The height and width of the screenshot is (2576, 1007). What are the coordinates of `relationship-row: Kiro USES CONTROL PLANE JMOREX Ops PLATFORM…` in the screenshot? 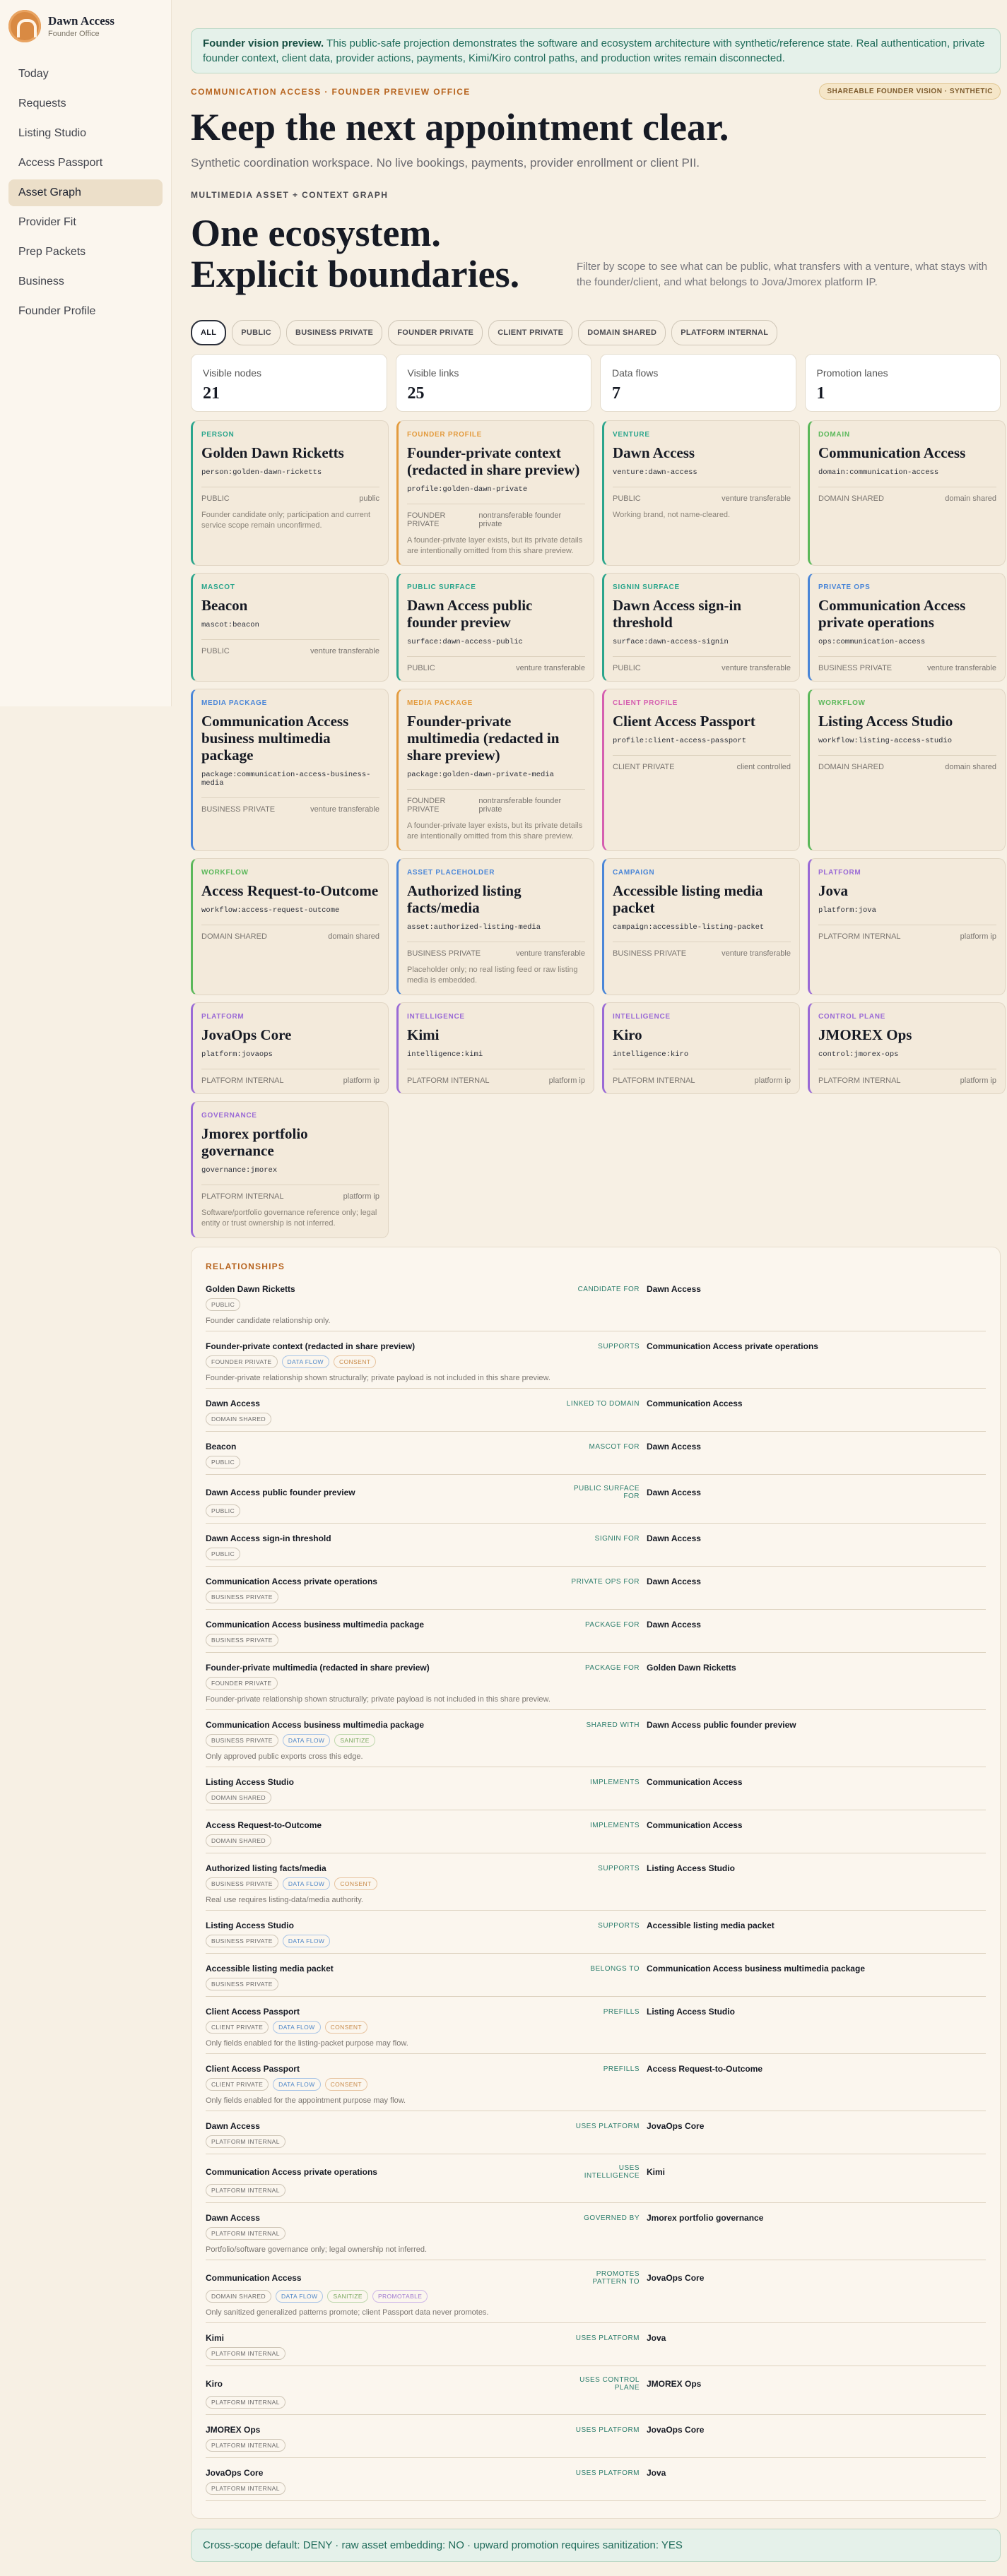 It's located at (596, 2395).